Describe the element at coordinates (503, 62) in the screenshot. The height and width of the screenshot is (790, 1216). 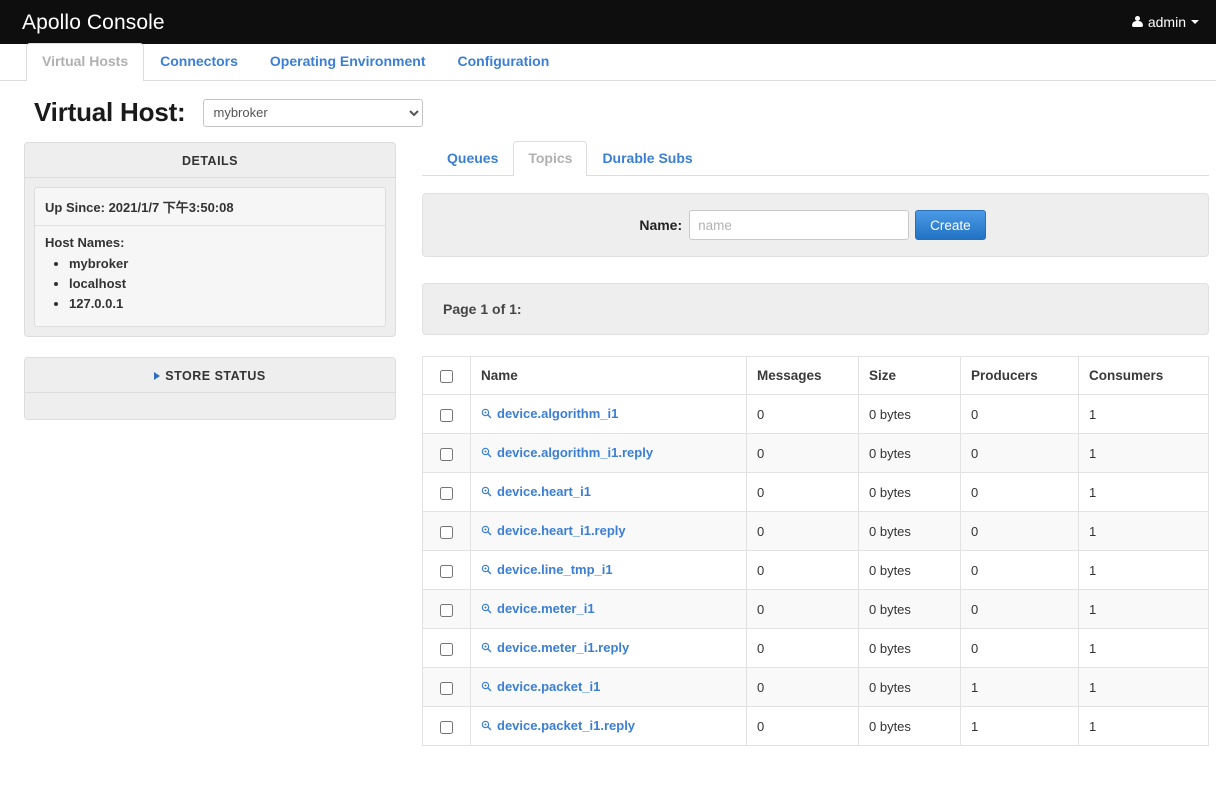
I see `tab-configuration: Configuration` at that location.